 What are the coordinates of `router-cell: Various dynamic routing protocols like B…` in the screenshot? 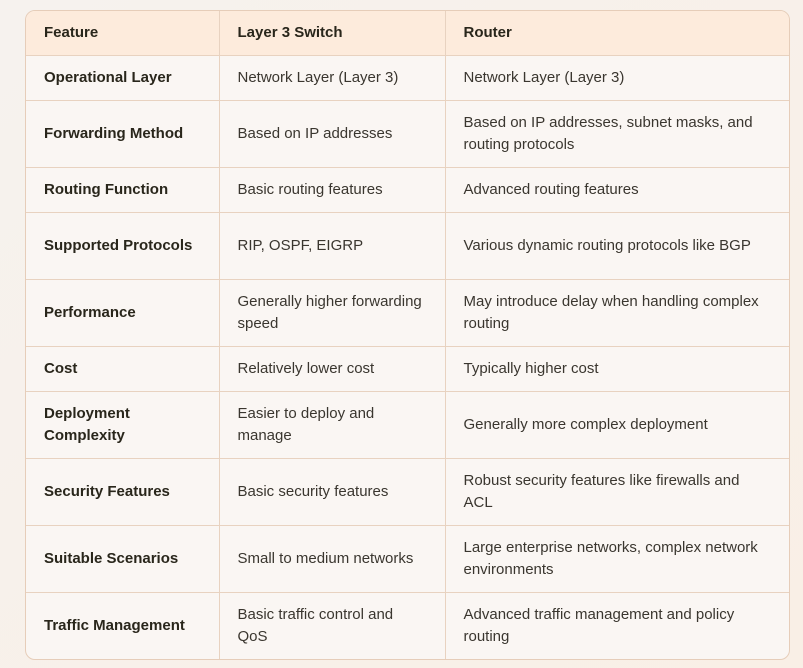 It's located at (617, 246).